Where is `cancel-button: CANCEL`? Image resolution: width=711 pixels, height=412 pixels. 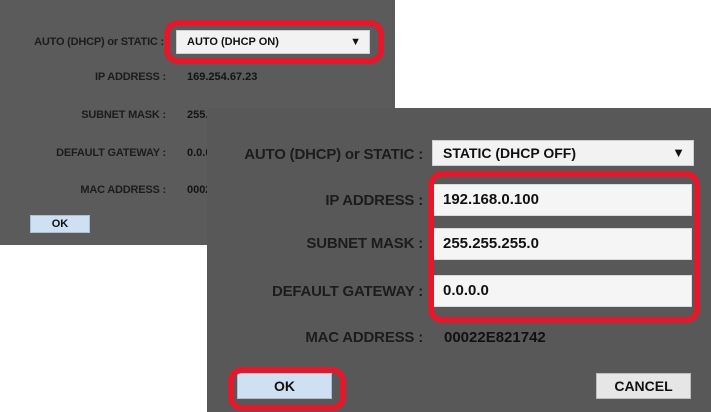 cancel-button: CANCEL is located at coordinates (643, 386).